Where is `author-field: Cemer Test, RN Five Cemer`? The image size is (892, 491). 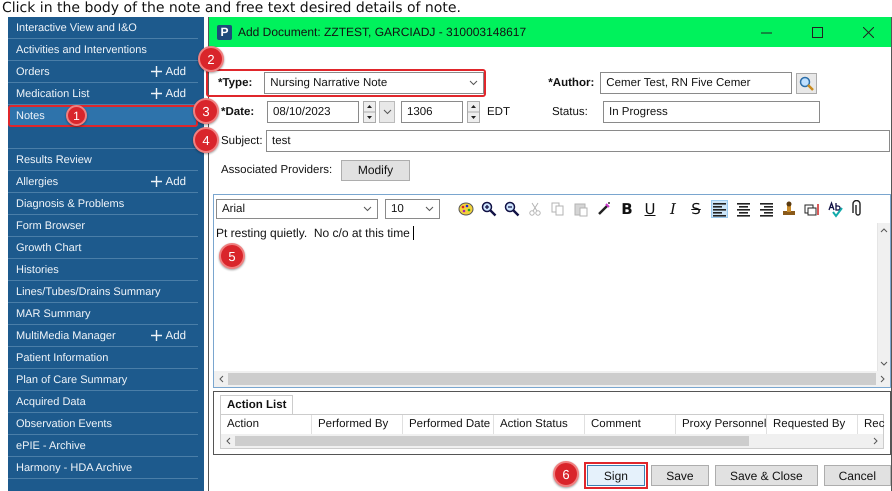
author-field: Cemer Test, RN Five Cemer is located at coordinates (696, 83).